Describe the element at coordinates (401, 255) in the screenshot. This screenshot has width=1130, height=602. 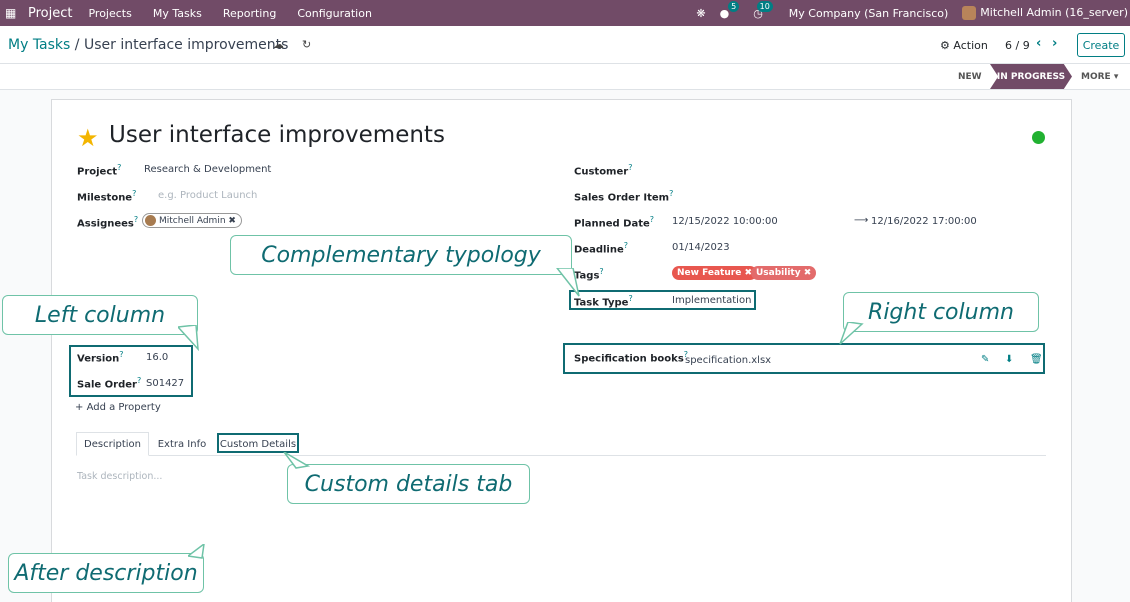
I see `callout-complementary-typology: Complementary typology` at that location.